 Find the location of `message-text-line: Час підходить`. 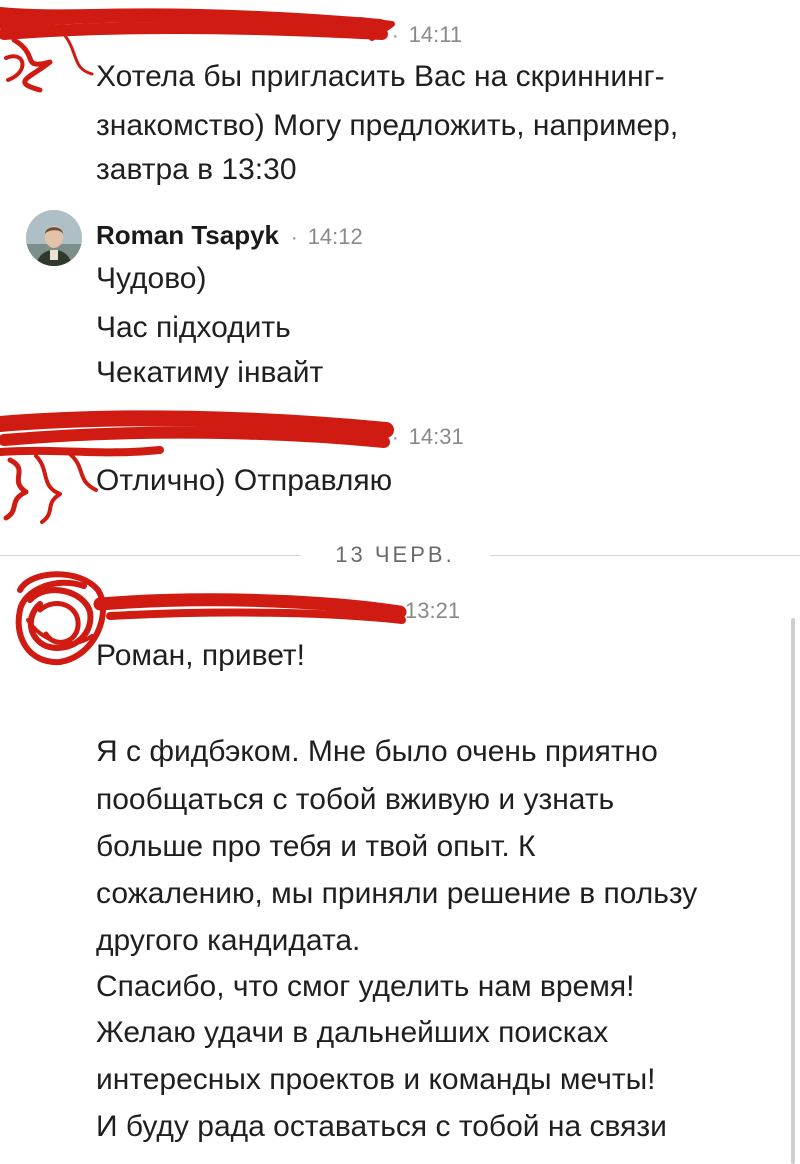

message-text-line: Час підходить is located at coordinates (193, 327).